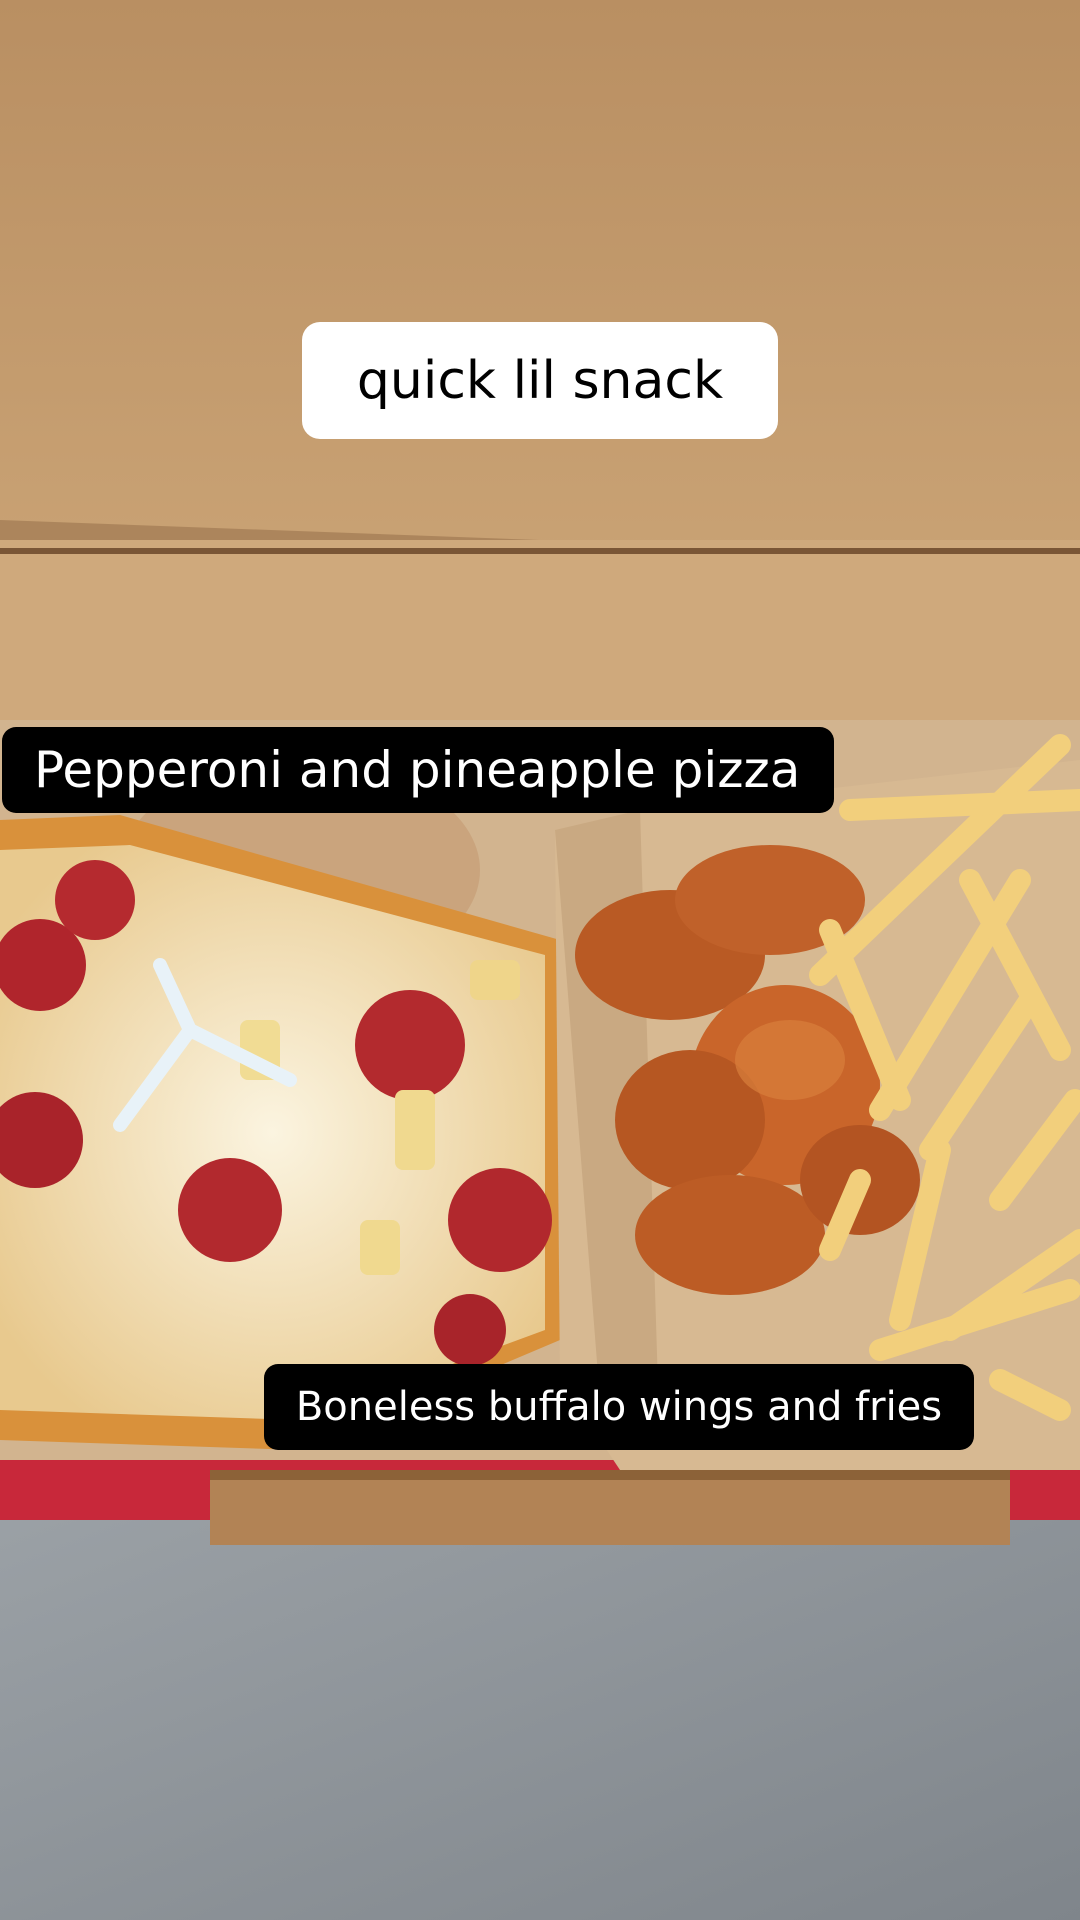  I want to click on caption-top: quick lil snack, so click(540, 380).